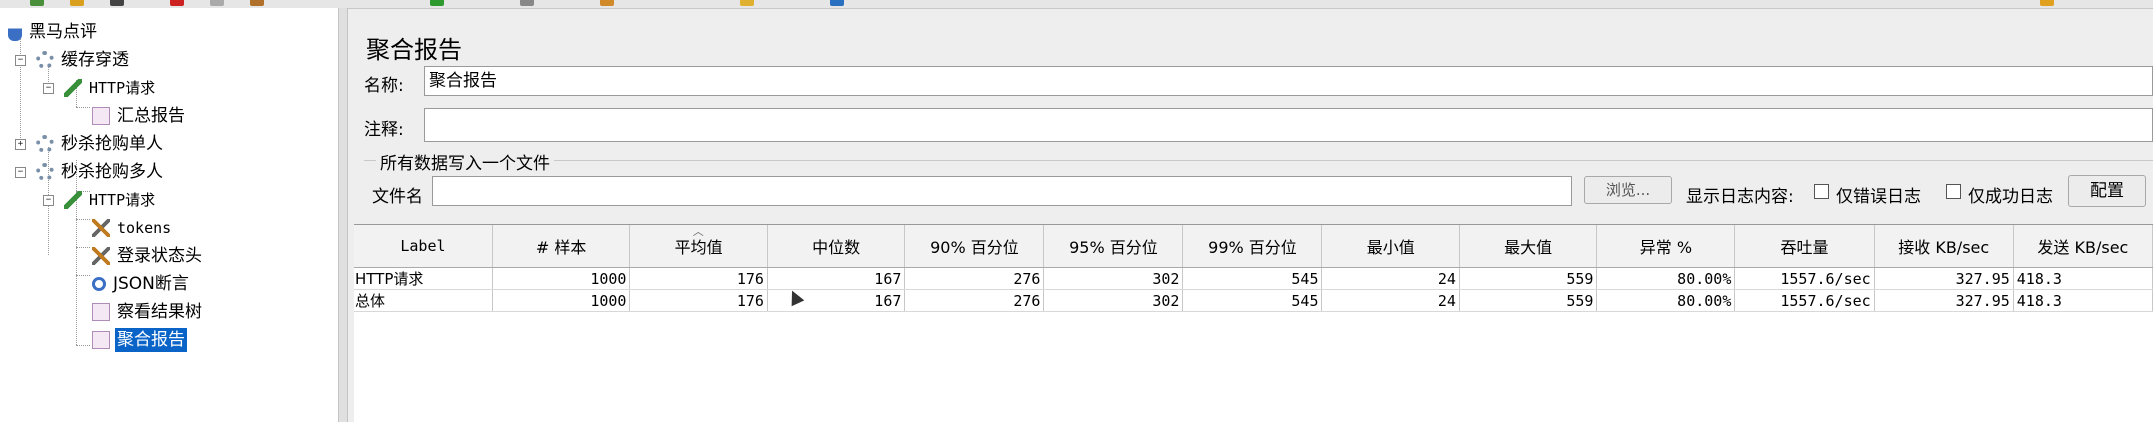 Image resolution: width=2153 pixels, height=422 pixels. What do you see at coordinates (99, 284) in the screenshot?
I see `magnifier-icon` at bounding box center [99, 284].